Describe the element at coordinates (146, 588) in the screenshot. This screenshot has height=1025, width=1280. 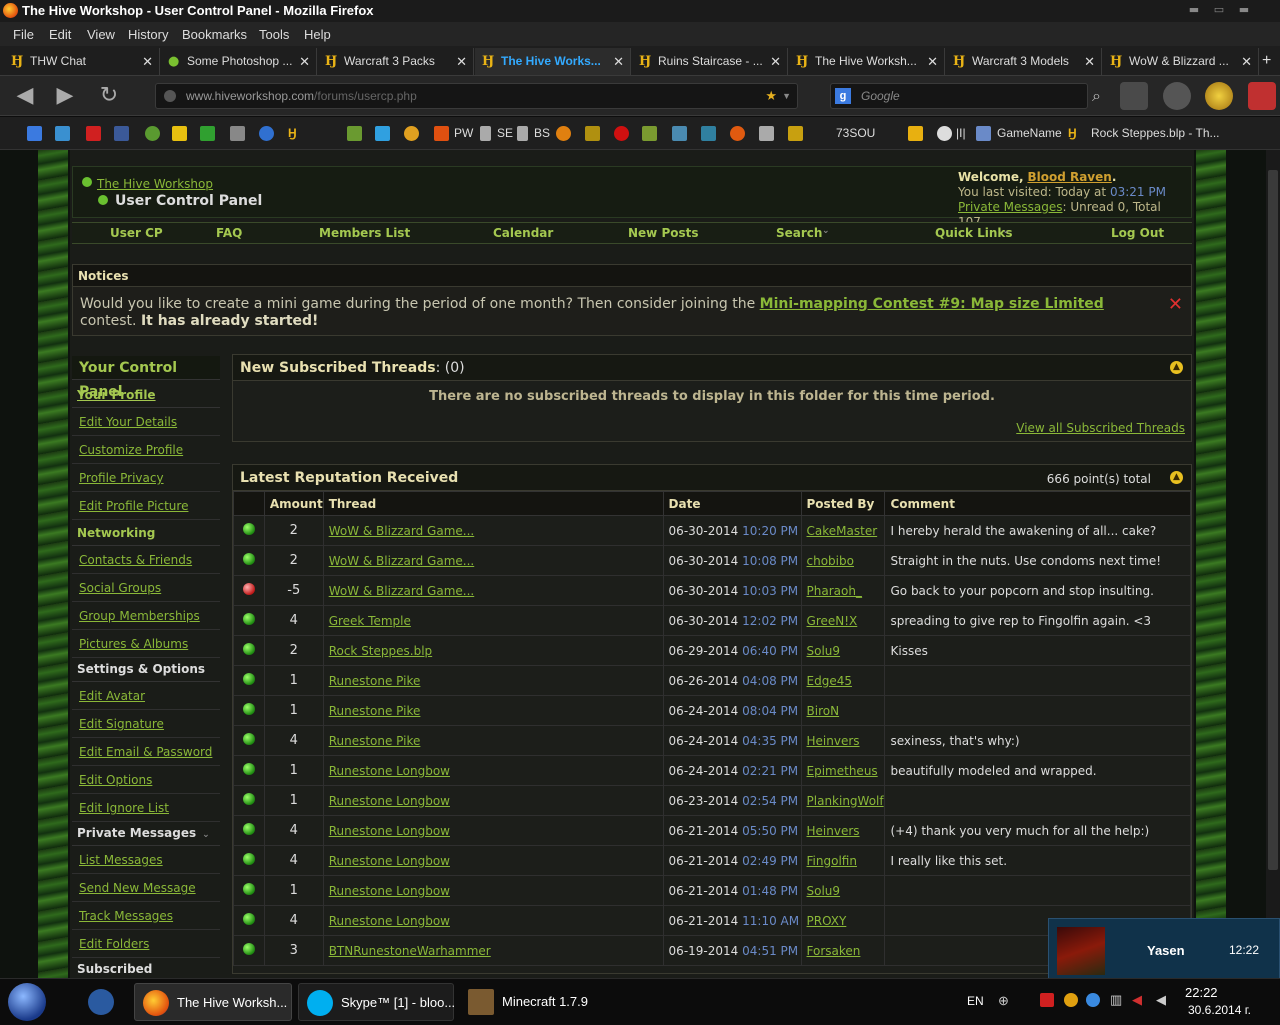
I see `sidebar-item-social-groups: Social Groups` at that location.